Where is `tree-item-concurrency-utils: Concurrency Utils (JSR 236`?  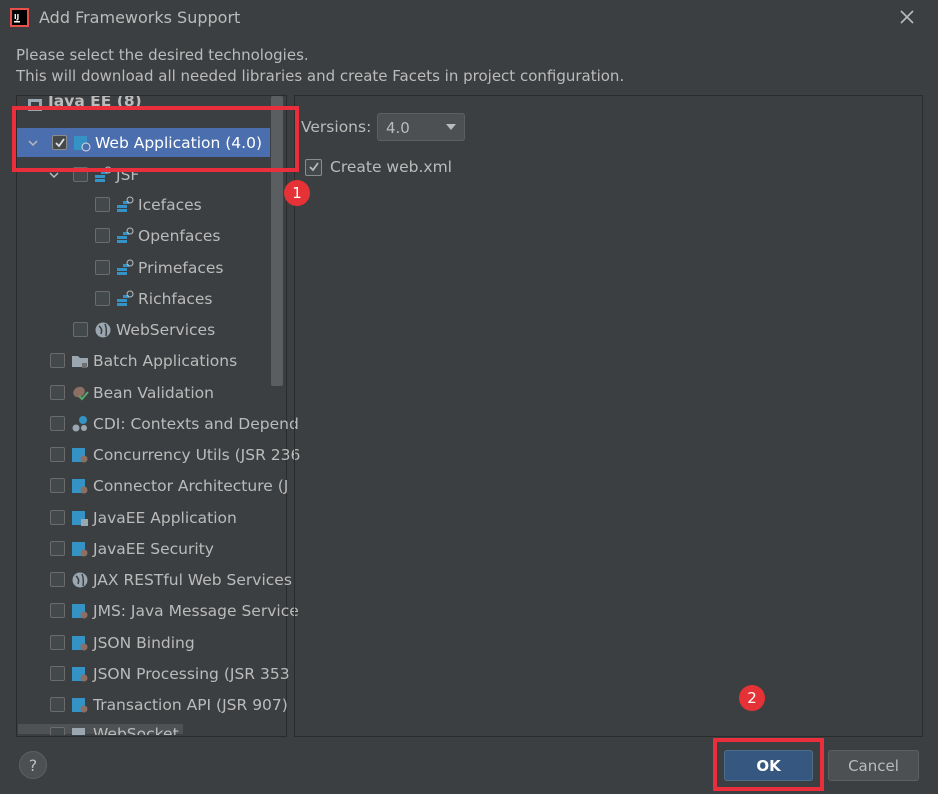
tree-item-concurrency-utils: Concurrency Utils (JSR 236 is located at coordinates (175, 454).